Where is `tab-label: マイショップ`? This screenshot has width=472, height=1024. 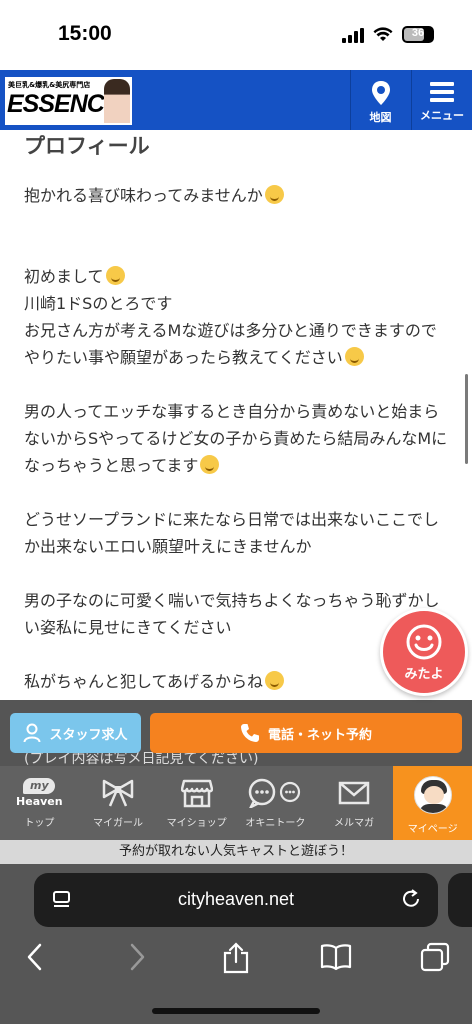
tab-label: マイショップ is located at coordinates (196, 823).